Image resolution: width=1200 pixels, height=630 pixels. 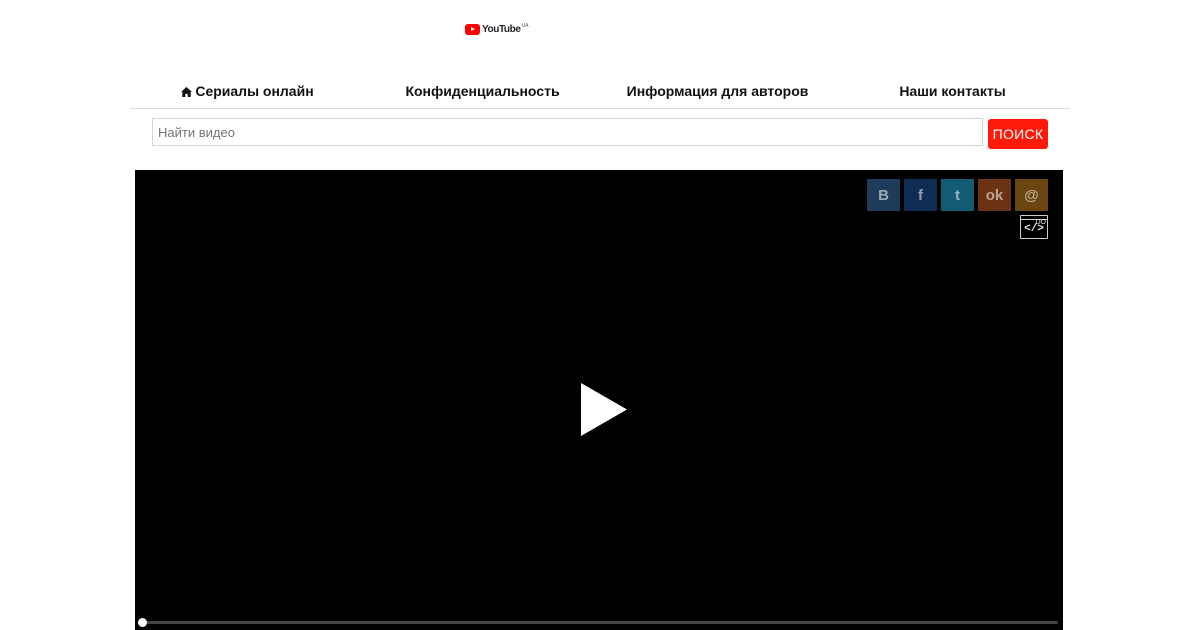 What do you see at coordinates (600, 622) in the screenshot?
I see `progress-bar` at bounding box center [600, 622].